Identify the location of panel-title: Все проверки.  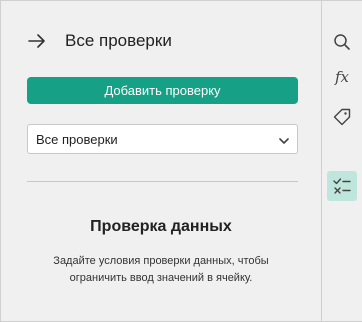
(118, 40).